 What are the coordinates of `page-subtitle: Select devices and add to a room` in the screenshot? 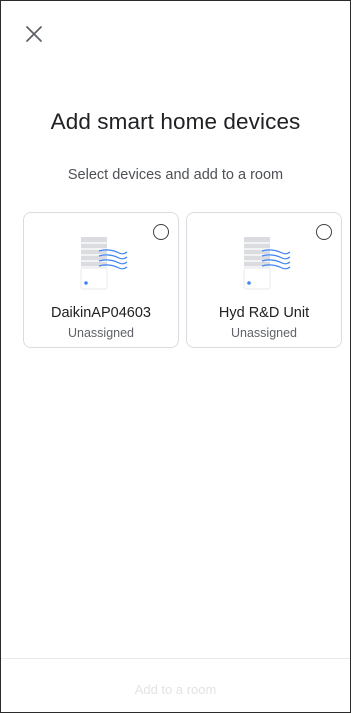 It's located at (175, 175).